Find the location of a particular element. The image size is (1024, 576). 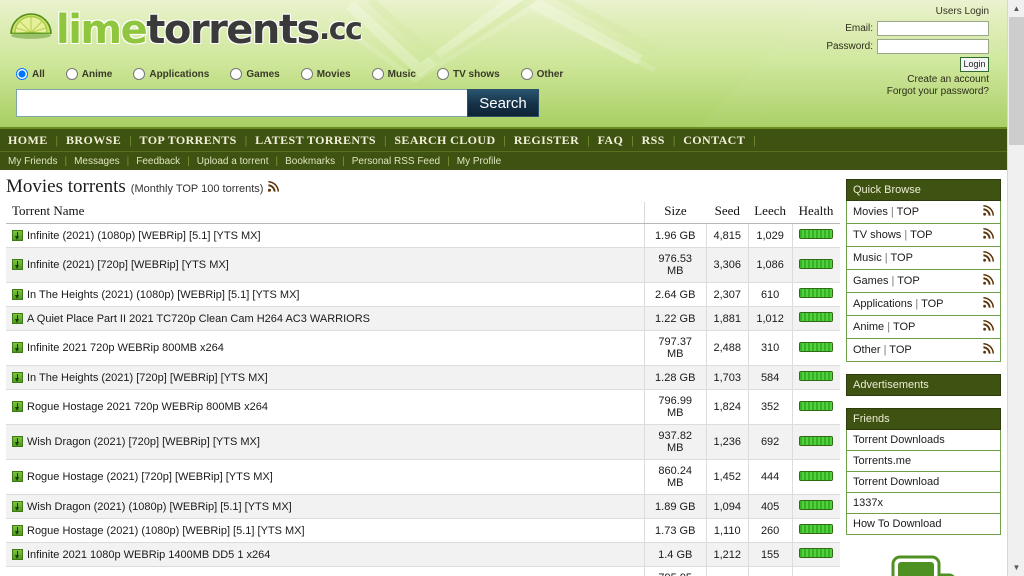

col-leech: Leech is located at coordinates (770, 213).